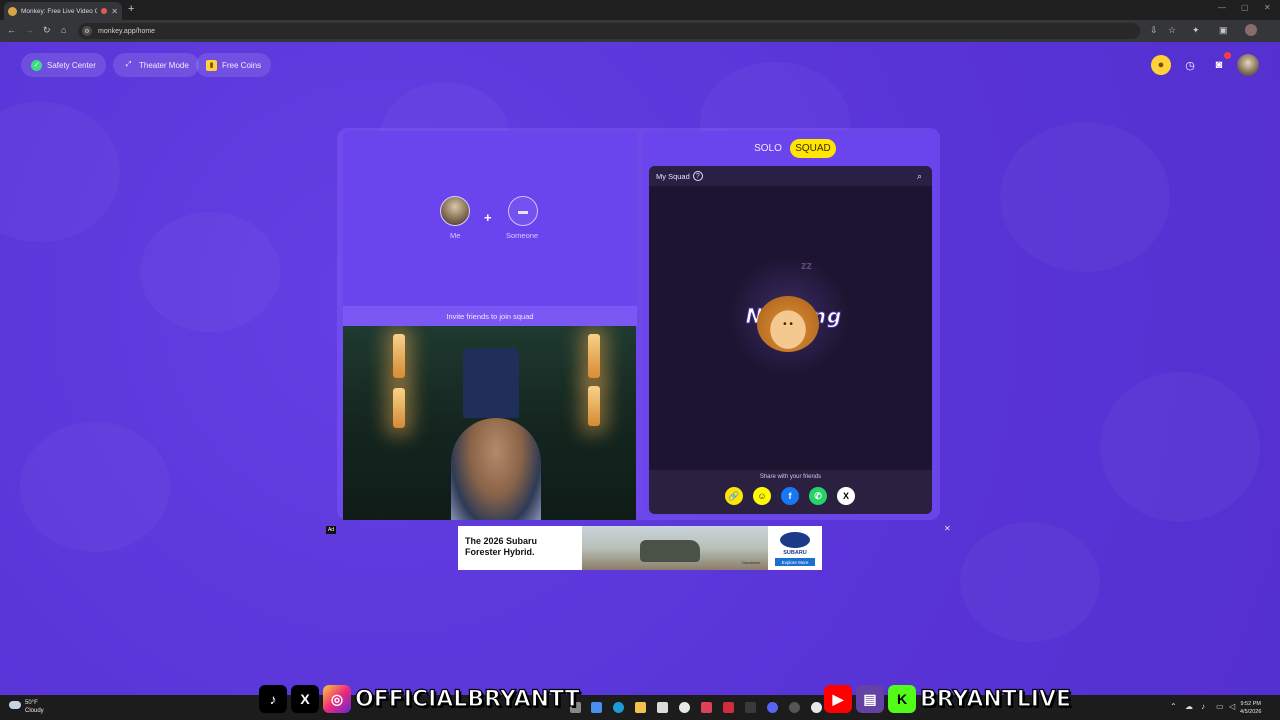 This screenshot has height=720, width=1280. I want to click on safety-center-button: ✓ Safety Center, so click(63, 65).